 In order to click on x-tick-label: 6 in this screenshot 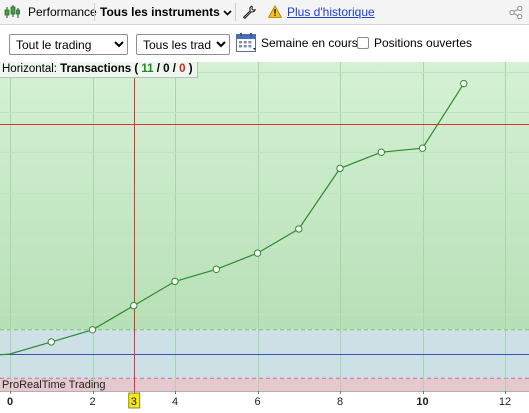, I will do `click(257, 402)`.